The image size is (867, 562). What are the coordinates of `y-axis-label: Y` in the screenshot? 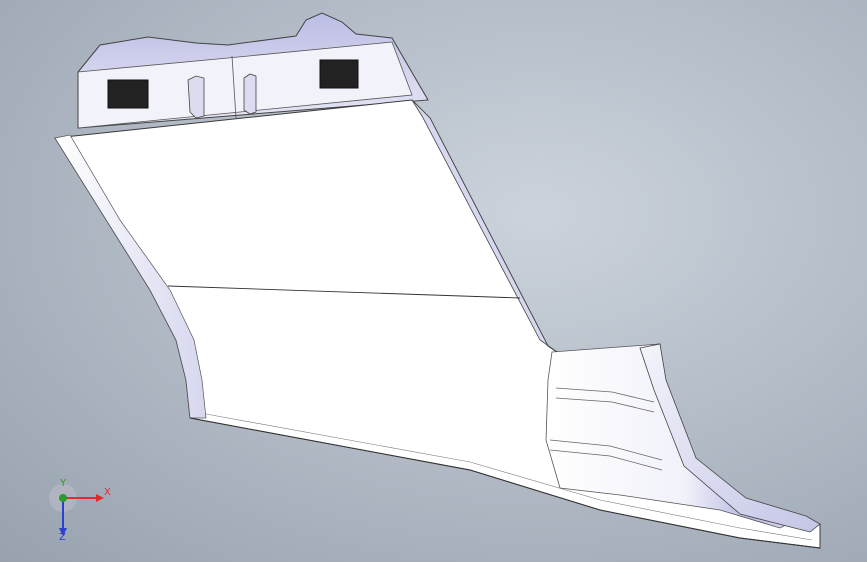 It's located at (63, 483).